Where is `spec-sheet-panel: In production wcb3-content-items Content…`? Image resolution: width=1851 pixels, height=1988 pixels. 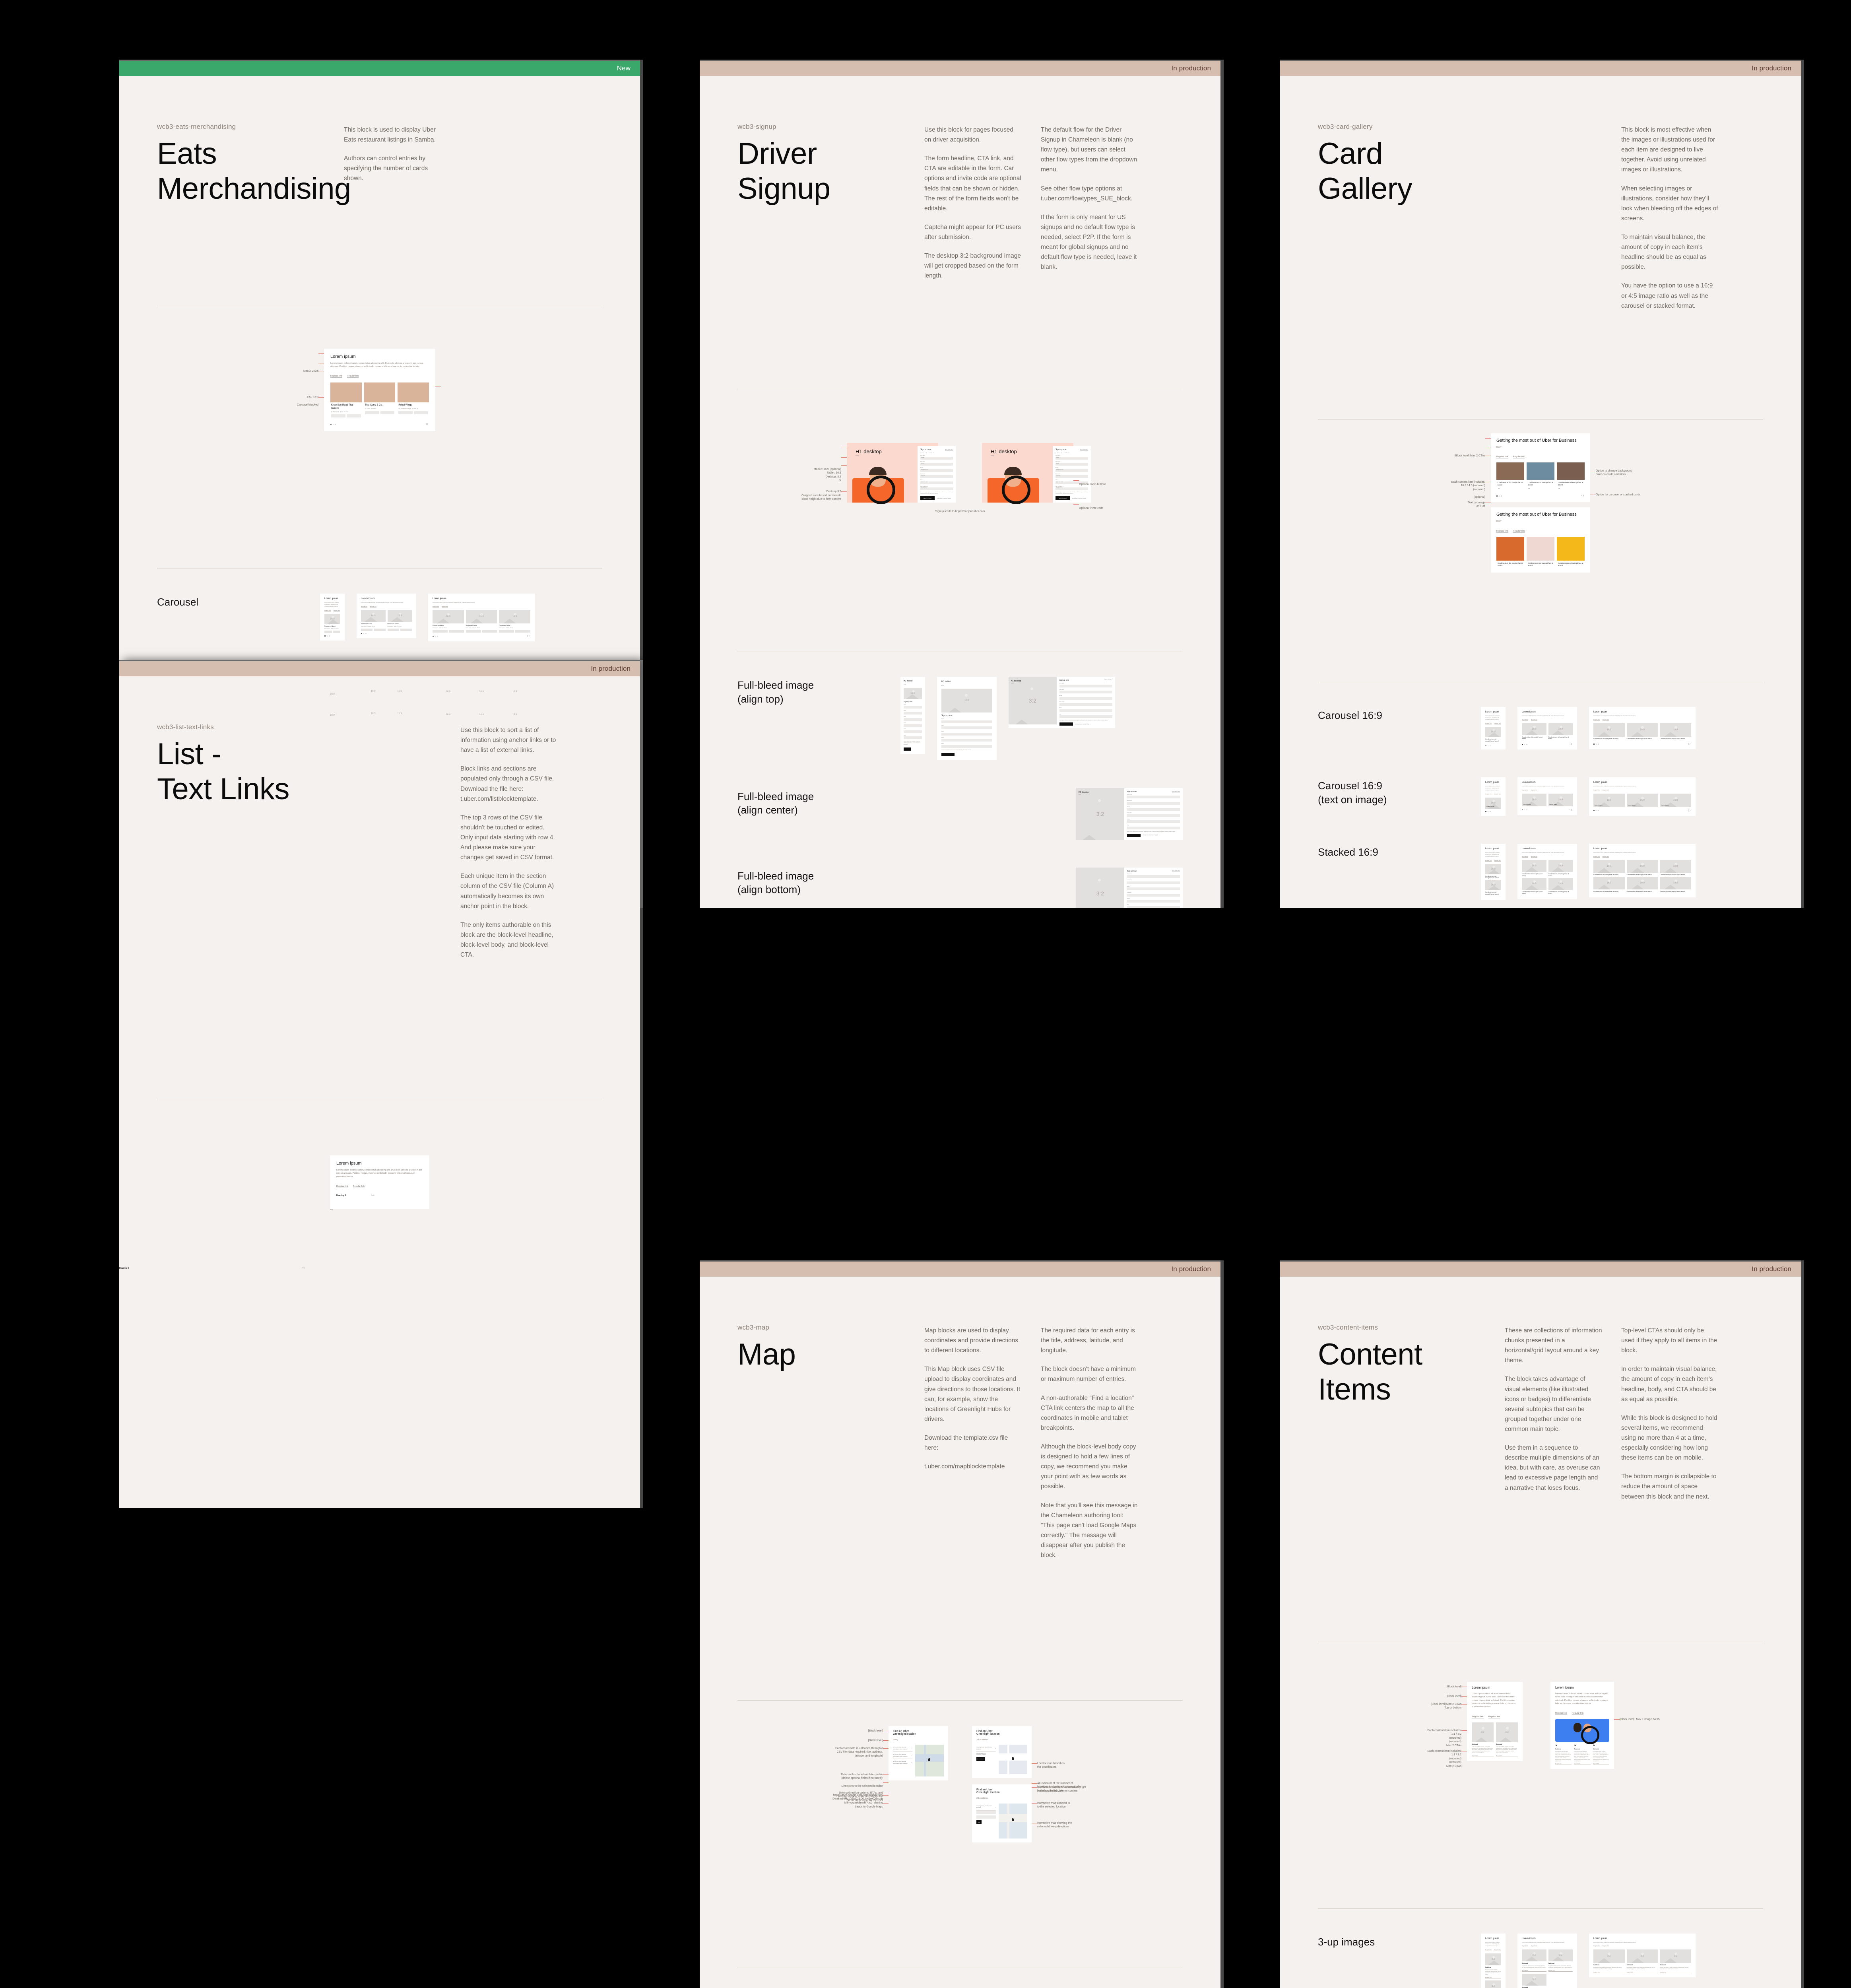
spec-sheet-panel: In production wcb3-content-items Content… is located at coordinates (1540, 1624).